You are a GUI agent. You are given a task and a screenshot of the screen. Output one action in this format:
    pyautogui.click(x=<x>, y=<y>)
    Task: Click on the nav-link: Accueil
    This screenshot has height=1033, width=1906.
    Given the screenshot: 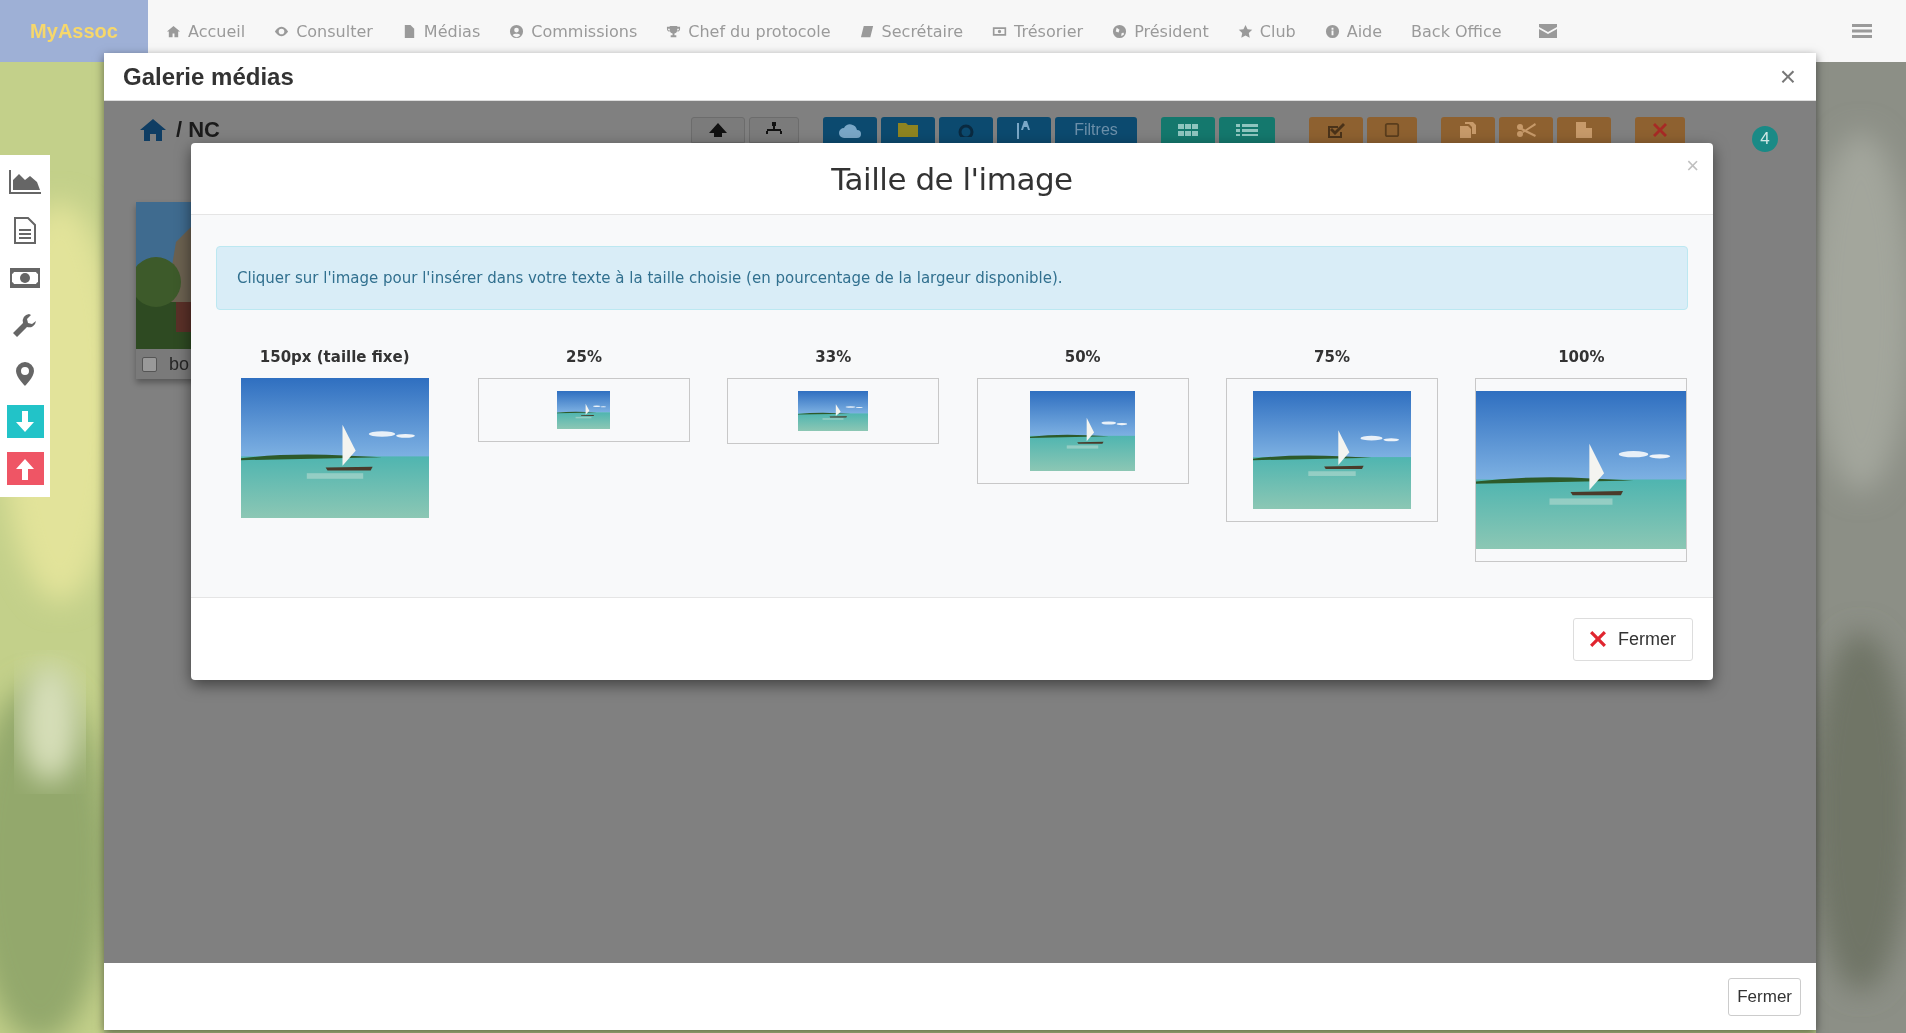 What is the action you would take?
    pyautogui.click(x=206, y=31)
    